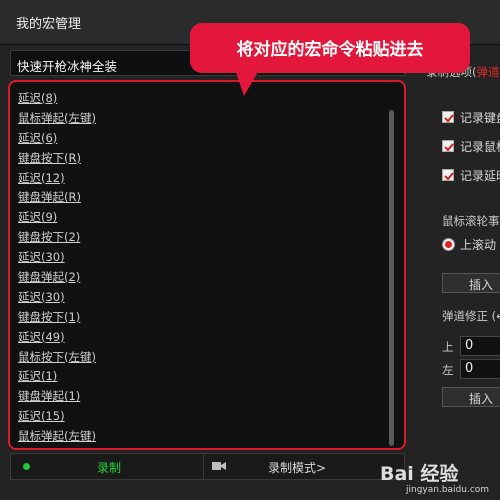  I want to click on baidu-watermark: Bai 经验 jingyan.baidu.com, so click(437, 477).